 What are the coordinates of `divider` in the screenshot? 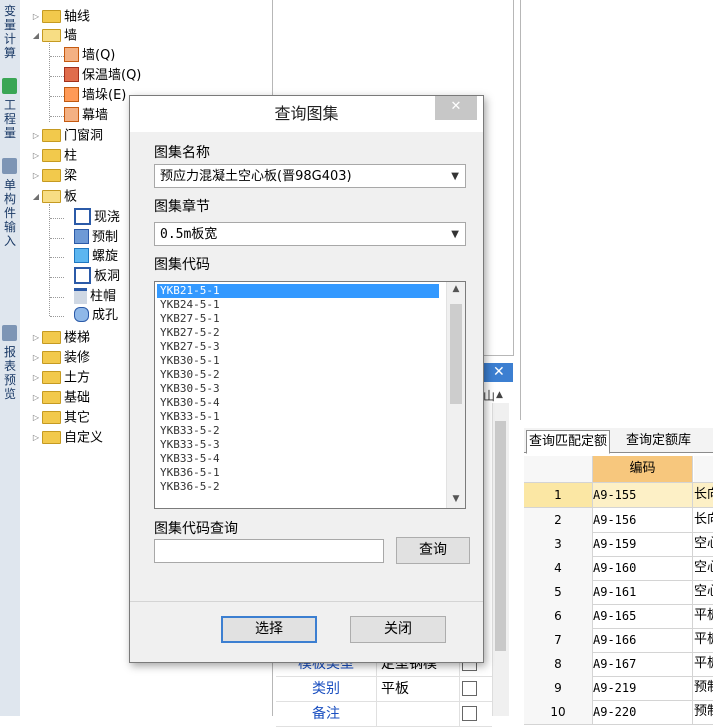 It's located at (306, 601).